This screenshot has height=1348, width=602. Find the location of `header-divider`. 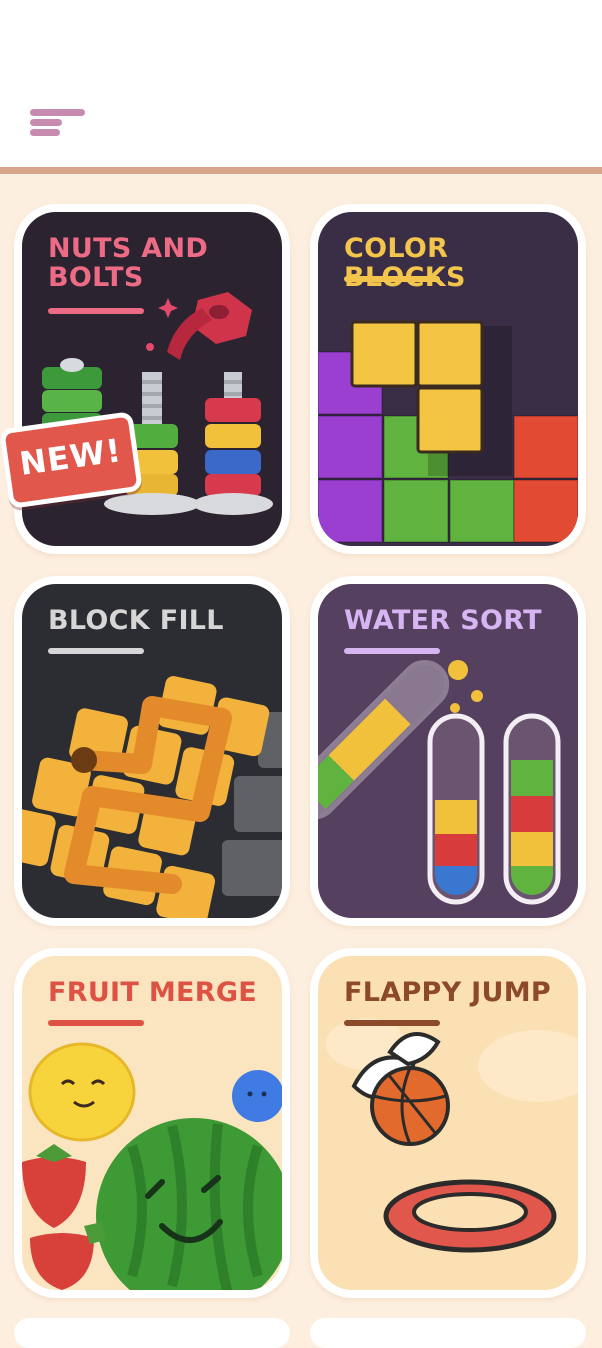

header-divider is located at coordinates (301, 170).